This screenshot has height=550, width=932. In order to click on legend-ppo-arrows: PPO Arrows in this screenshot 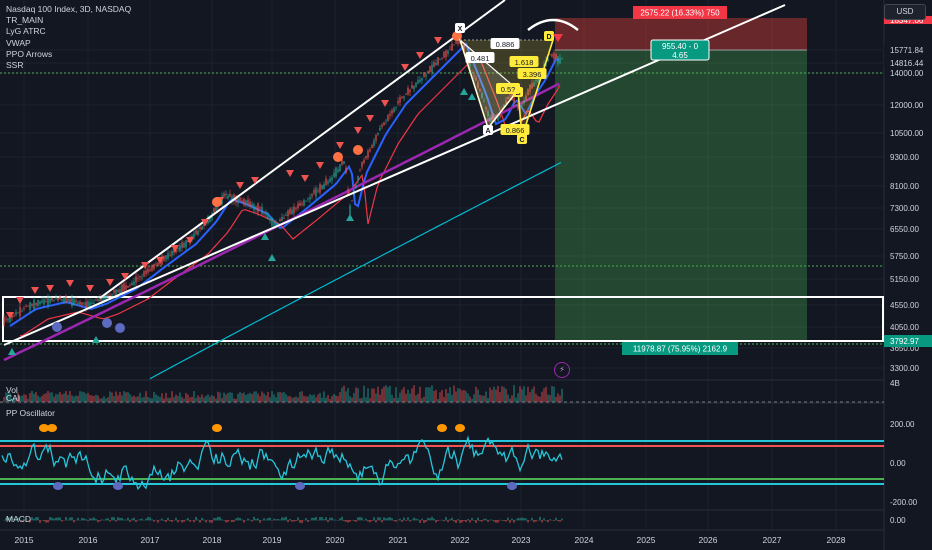, I will do `click(68, 54)`.